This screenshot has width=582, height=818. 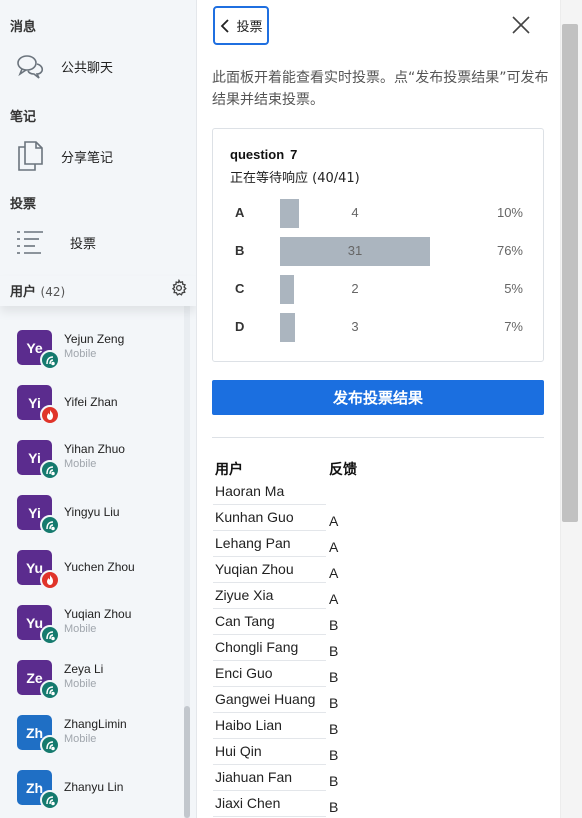 What do you see at coordinates (250, 491) in the screenshot?
I see `response-user: Haoran Ma` at bounding box center [250, 491].